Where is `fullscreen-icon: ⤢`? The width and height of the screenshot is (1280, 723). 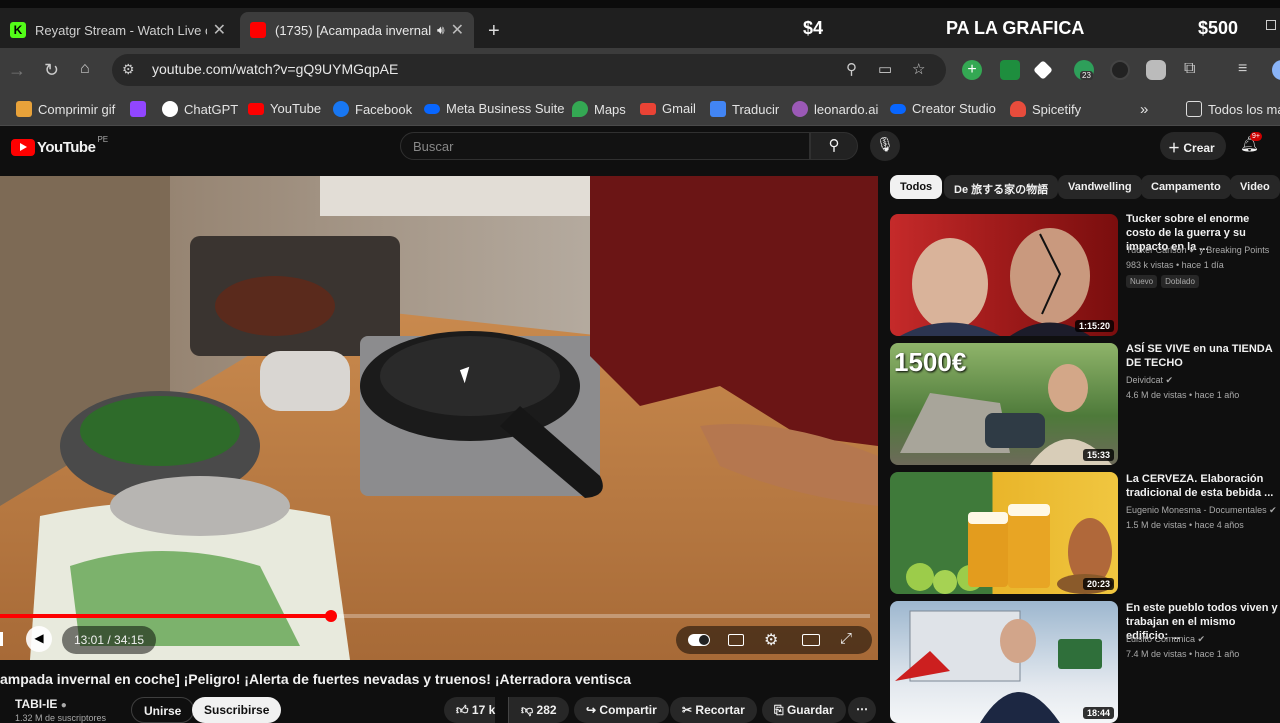
fullscreen-icon: ⤢ is located at coordinates (846, 638).